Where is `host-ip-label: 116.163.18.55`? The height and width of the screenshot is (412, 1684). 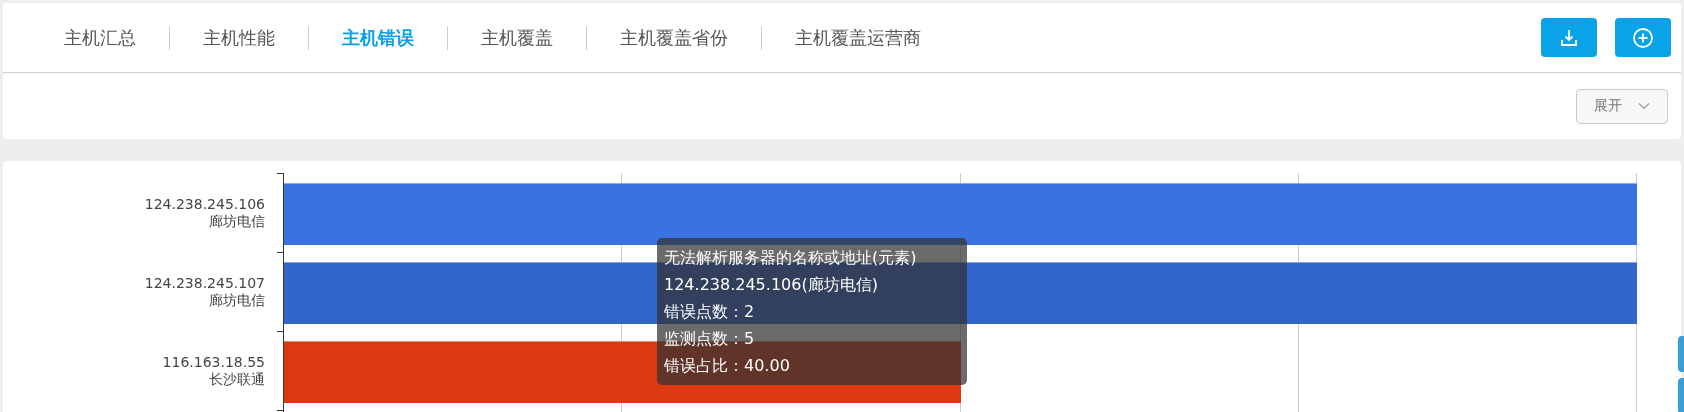
host-ip-label: 116.163.18.55 is located at coordinates (213, 362).